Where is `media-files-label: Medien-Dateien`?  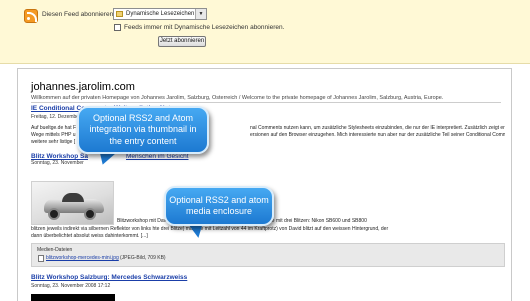
media-files-label: Medien-Dateien is located at coordinates (55, 250).